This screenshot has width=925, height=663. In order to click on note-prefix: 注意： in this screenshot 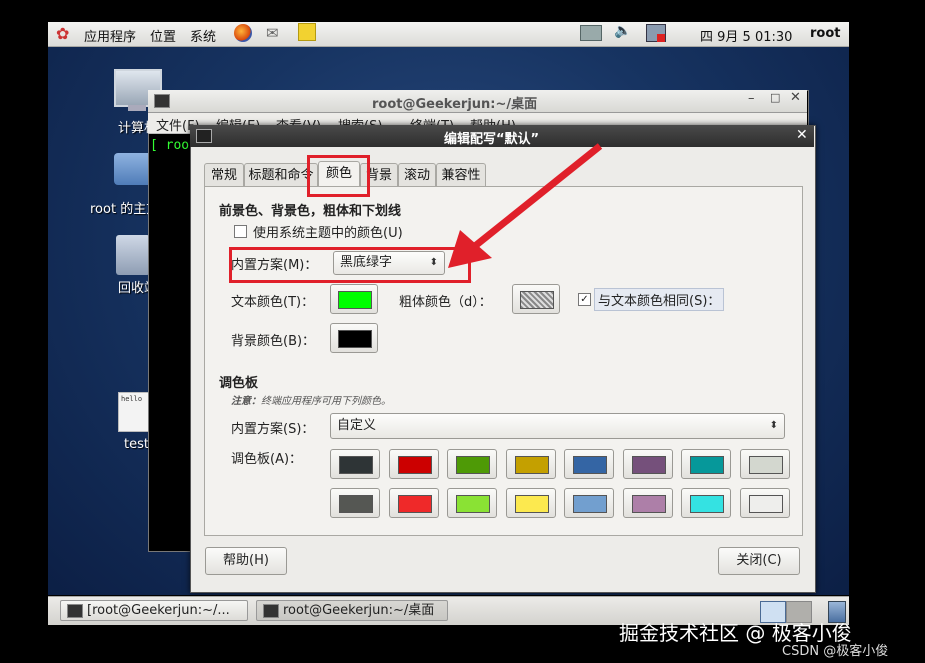, I will do `click(246, 401)`.